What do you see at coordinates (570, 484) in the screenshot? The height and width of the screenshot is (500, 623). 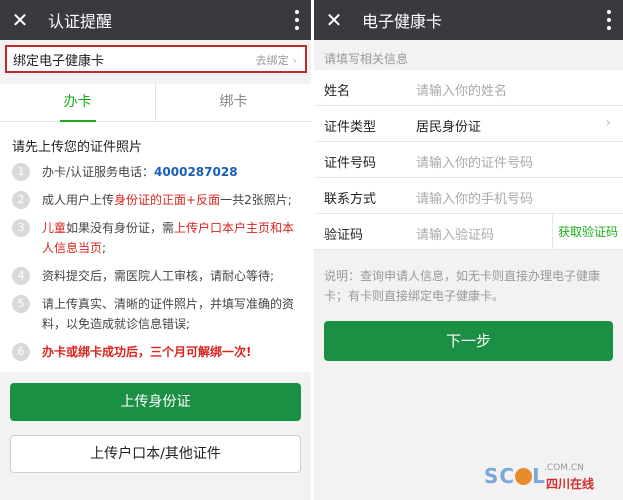 I see `watermark-site-name: 四川在线` at bounding box center [570, 484].